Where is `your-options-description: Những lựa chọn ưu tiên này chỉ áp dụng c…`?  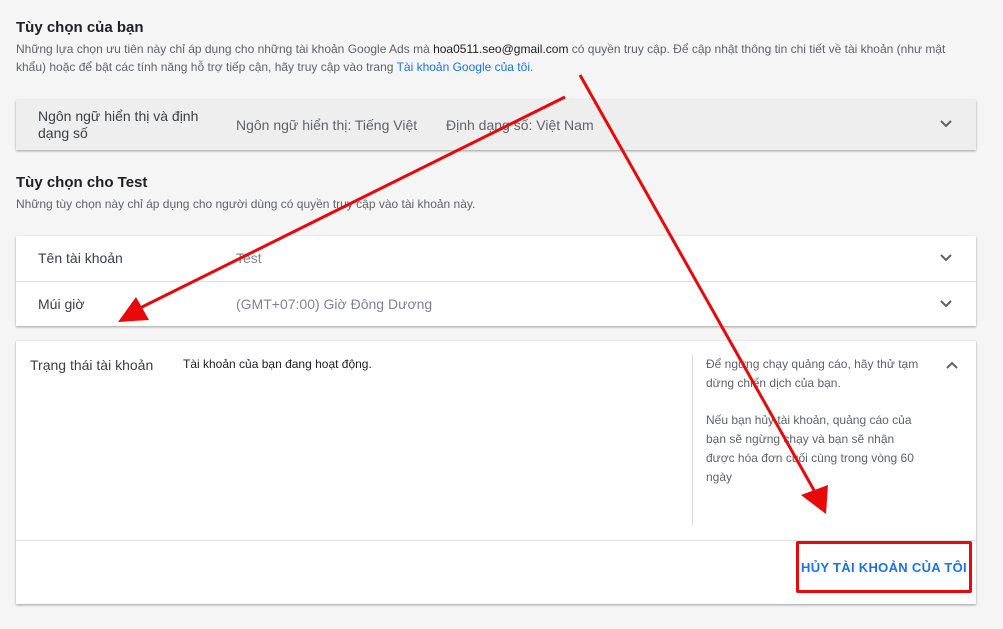
your-options-description: Những lựa chọn ưu tiên này chỉ áp dụng c… is located at coordinates (496, 58).